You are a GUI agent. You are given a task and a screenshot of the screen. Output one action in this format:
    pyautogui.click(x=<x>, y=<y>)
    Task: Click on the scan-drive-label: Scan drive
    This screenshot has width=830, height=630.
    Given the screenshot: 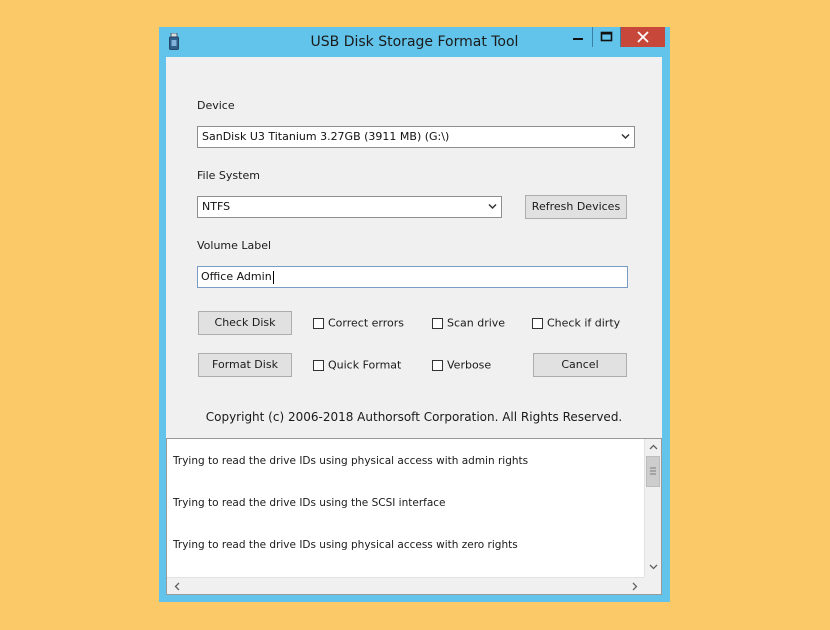 What is the action you would take?
    pyautogui.click(x=476, y=323)
    